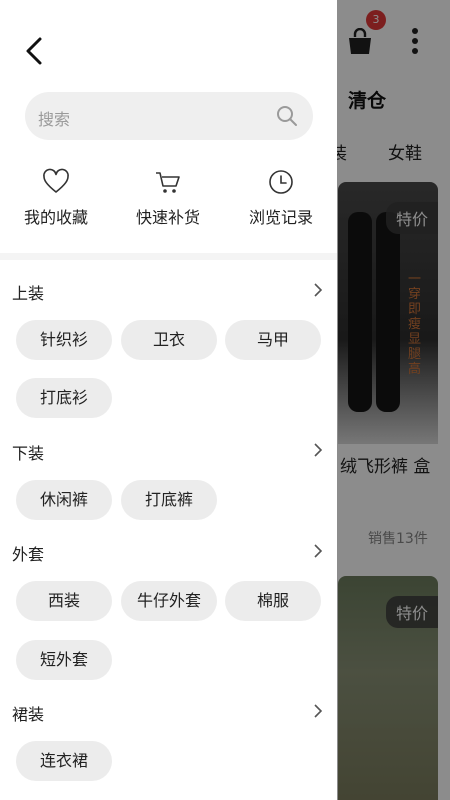 This screenshot has height=800, width=450. What do you see at coordinates (28, 453) in the screenshot?
I see `category-title: 下装` at bounding box center [28, 453].